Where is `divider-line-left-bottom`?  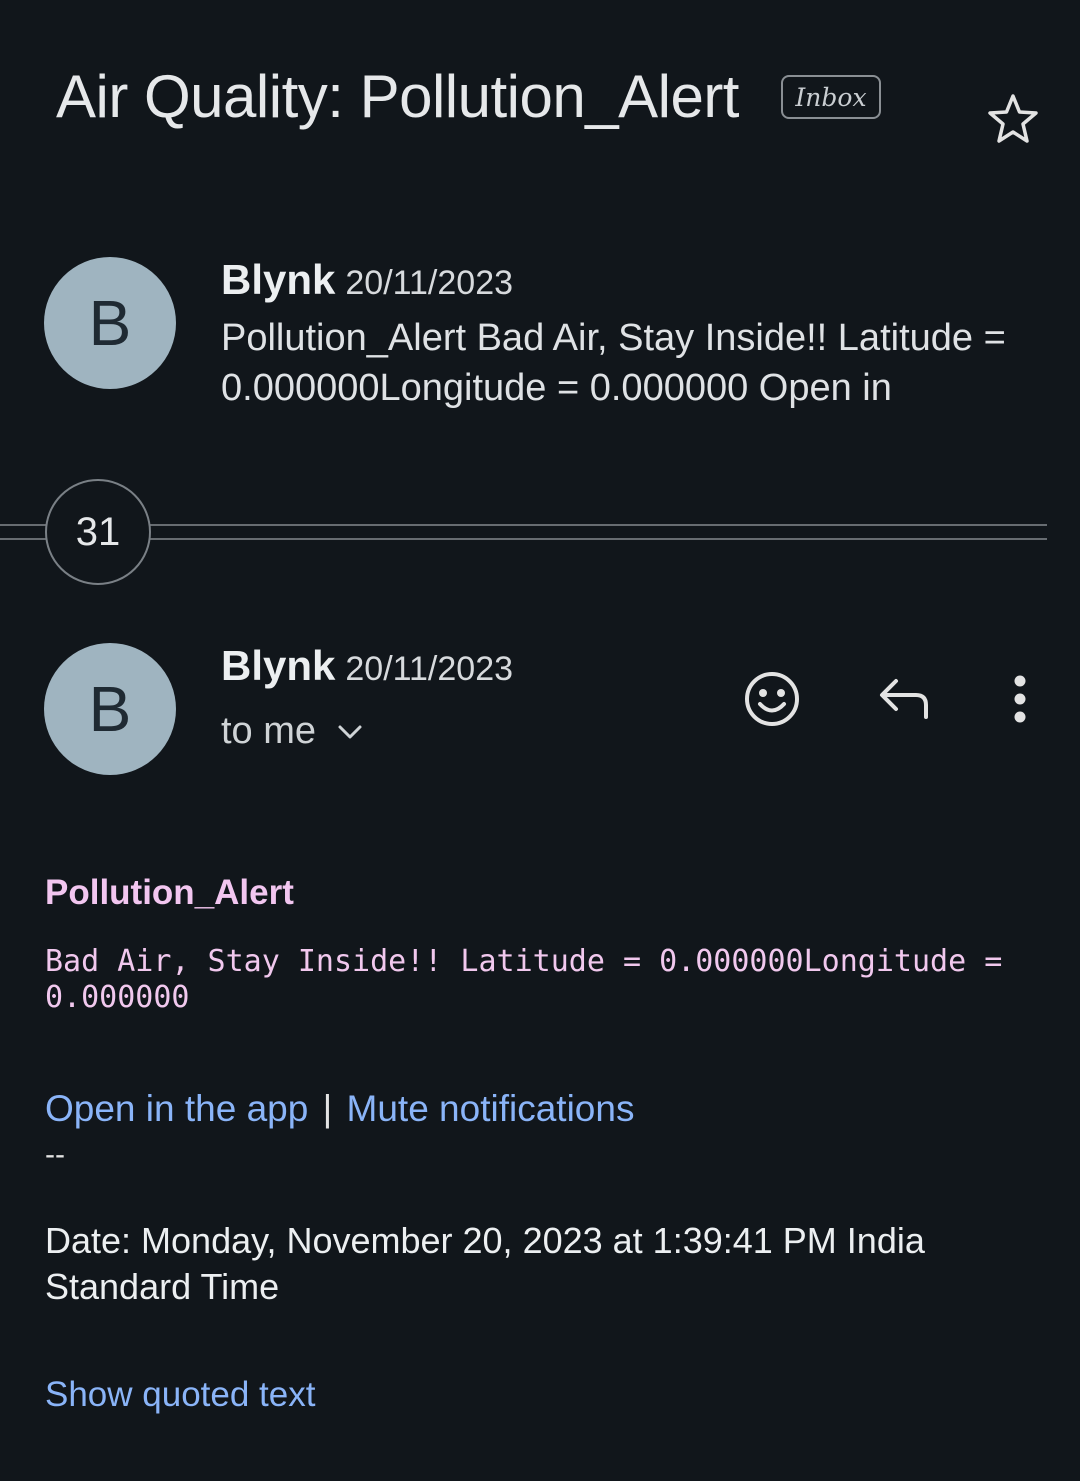
divider-line-left-bottom is located at coordinates (23, 539).